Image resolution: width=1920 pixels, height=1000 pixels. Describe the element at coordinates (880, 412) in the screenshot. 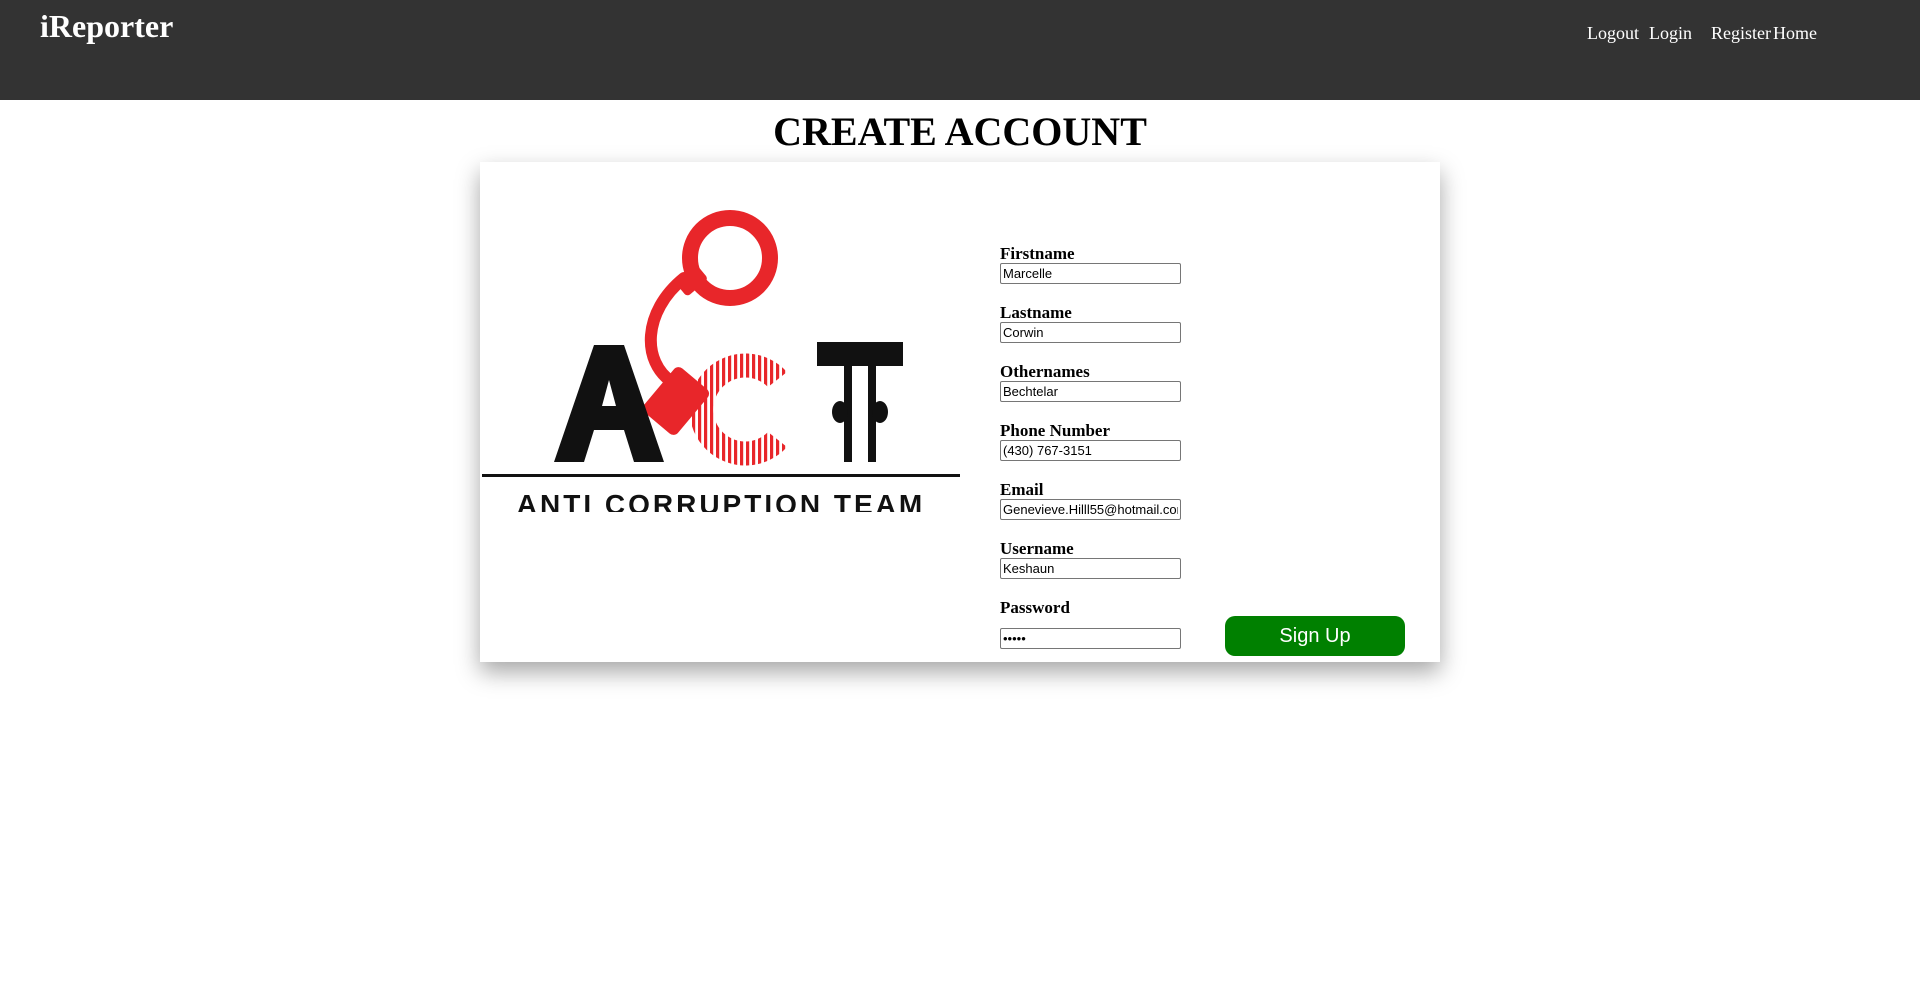

I see `logo-hands-icon` at that location.